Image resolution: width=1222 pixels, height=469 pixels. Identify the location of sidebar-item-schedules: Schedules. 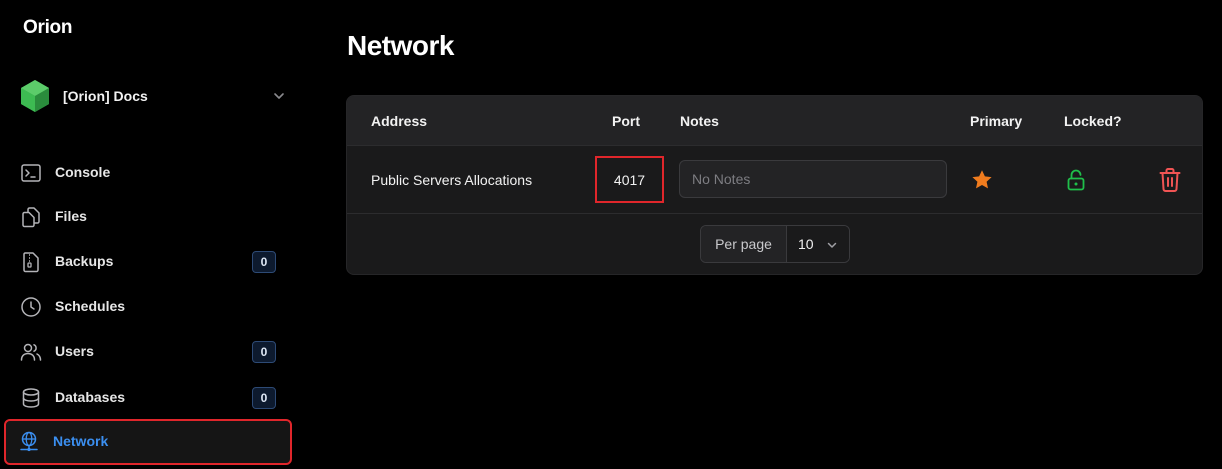
(149, 306).